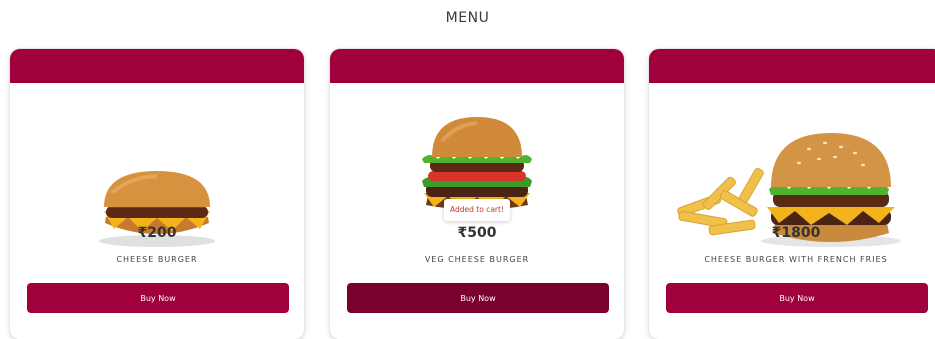 The height and width of the screenshot is (339, 935). What do you see at coordinates (157, 259) in the screenshot?
I see `product-name: CHEESE BURGER` at bounding box center [157, 259].